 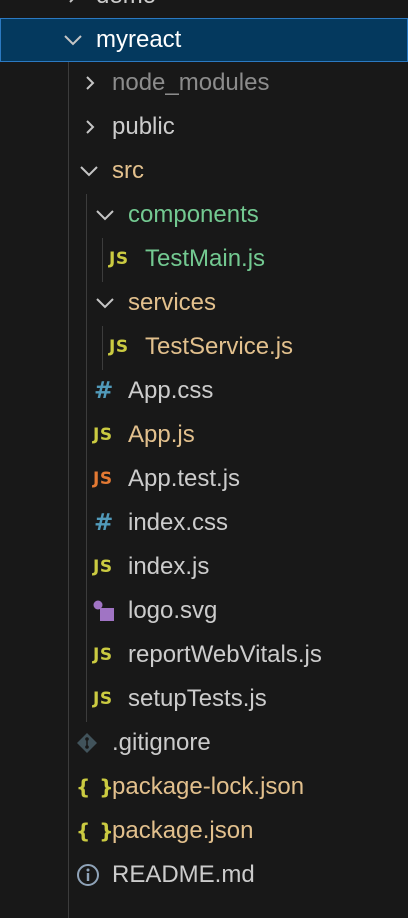 What do you see at coordinates (169, 566) in the screenshot?
I see `tree-item-label: index.js` at bounding box center [169, 566].